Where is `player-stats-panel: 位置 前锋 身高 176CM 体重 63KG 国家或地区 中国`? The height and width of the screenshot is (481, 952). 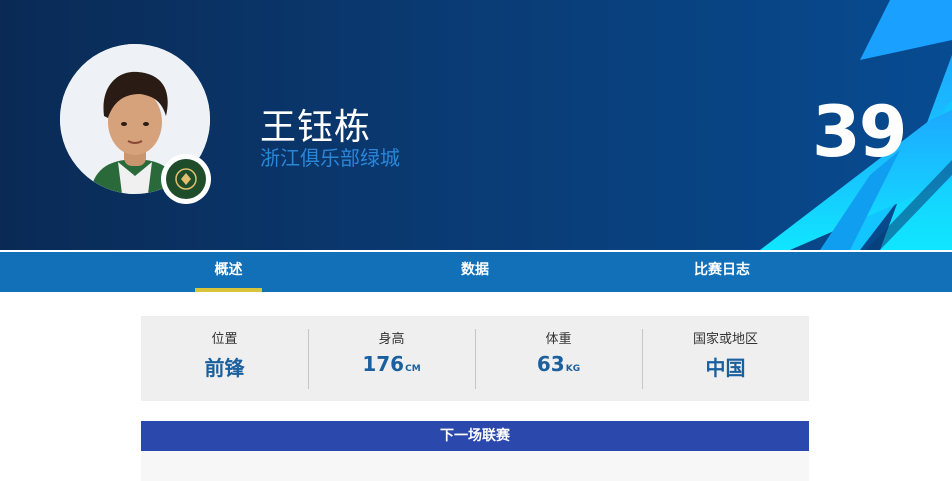
player-stats-panel: 位置 前锋 身高 176CM 体重 63KG 国家或地区 中国 is located at coordinates (475, 358).